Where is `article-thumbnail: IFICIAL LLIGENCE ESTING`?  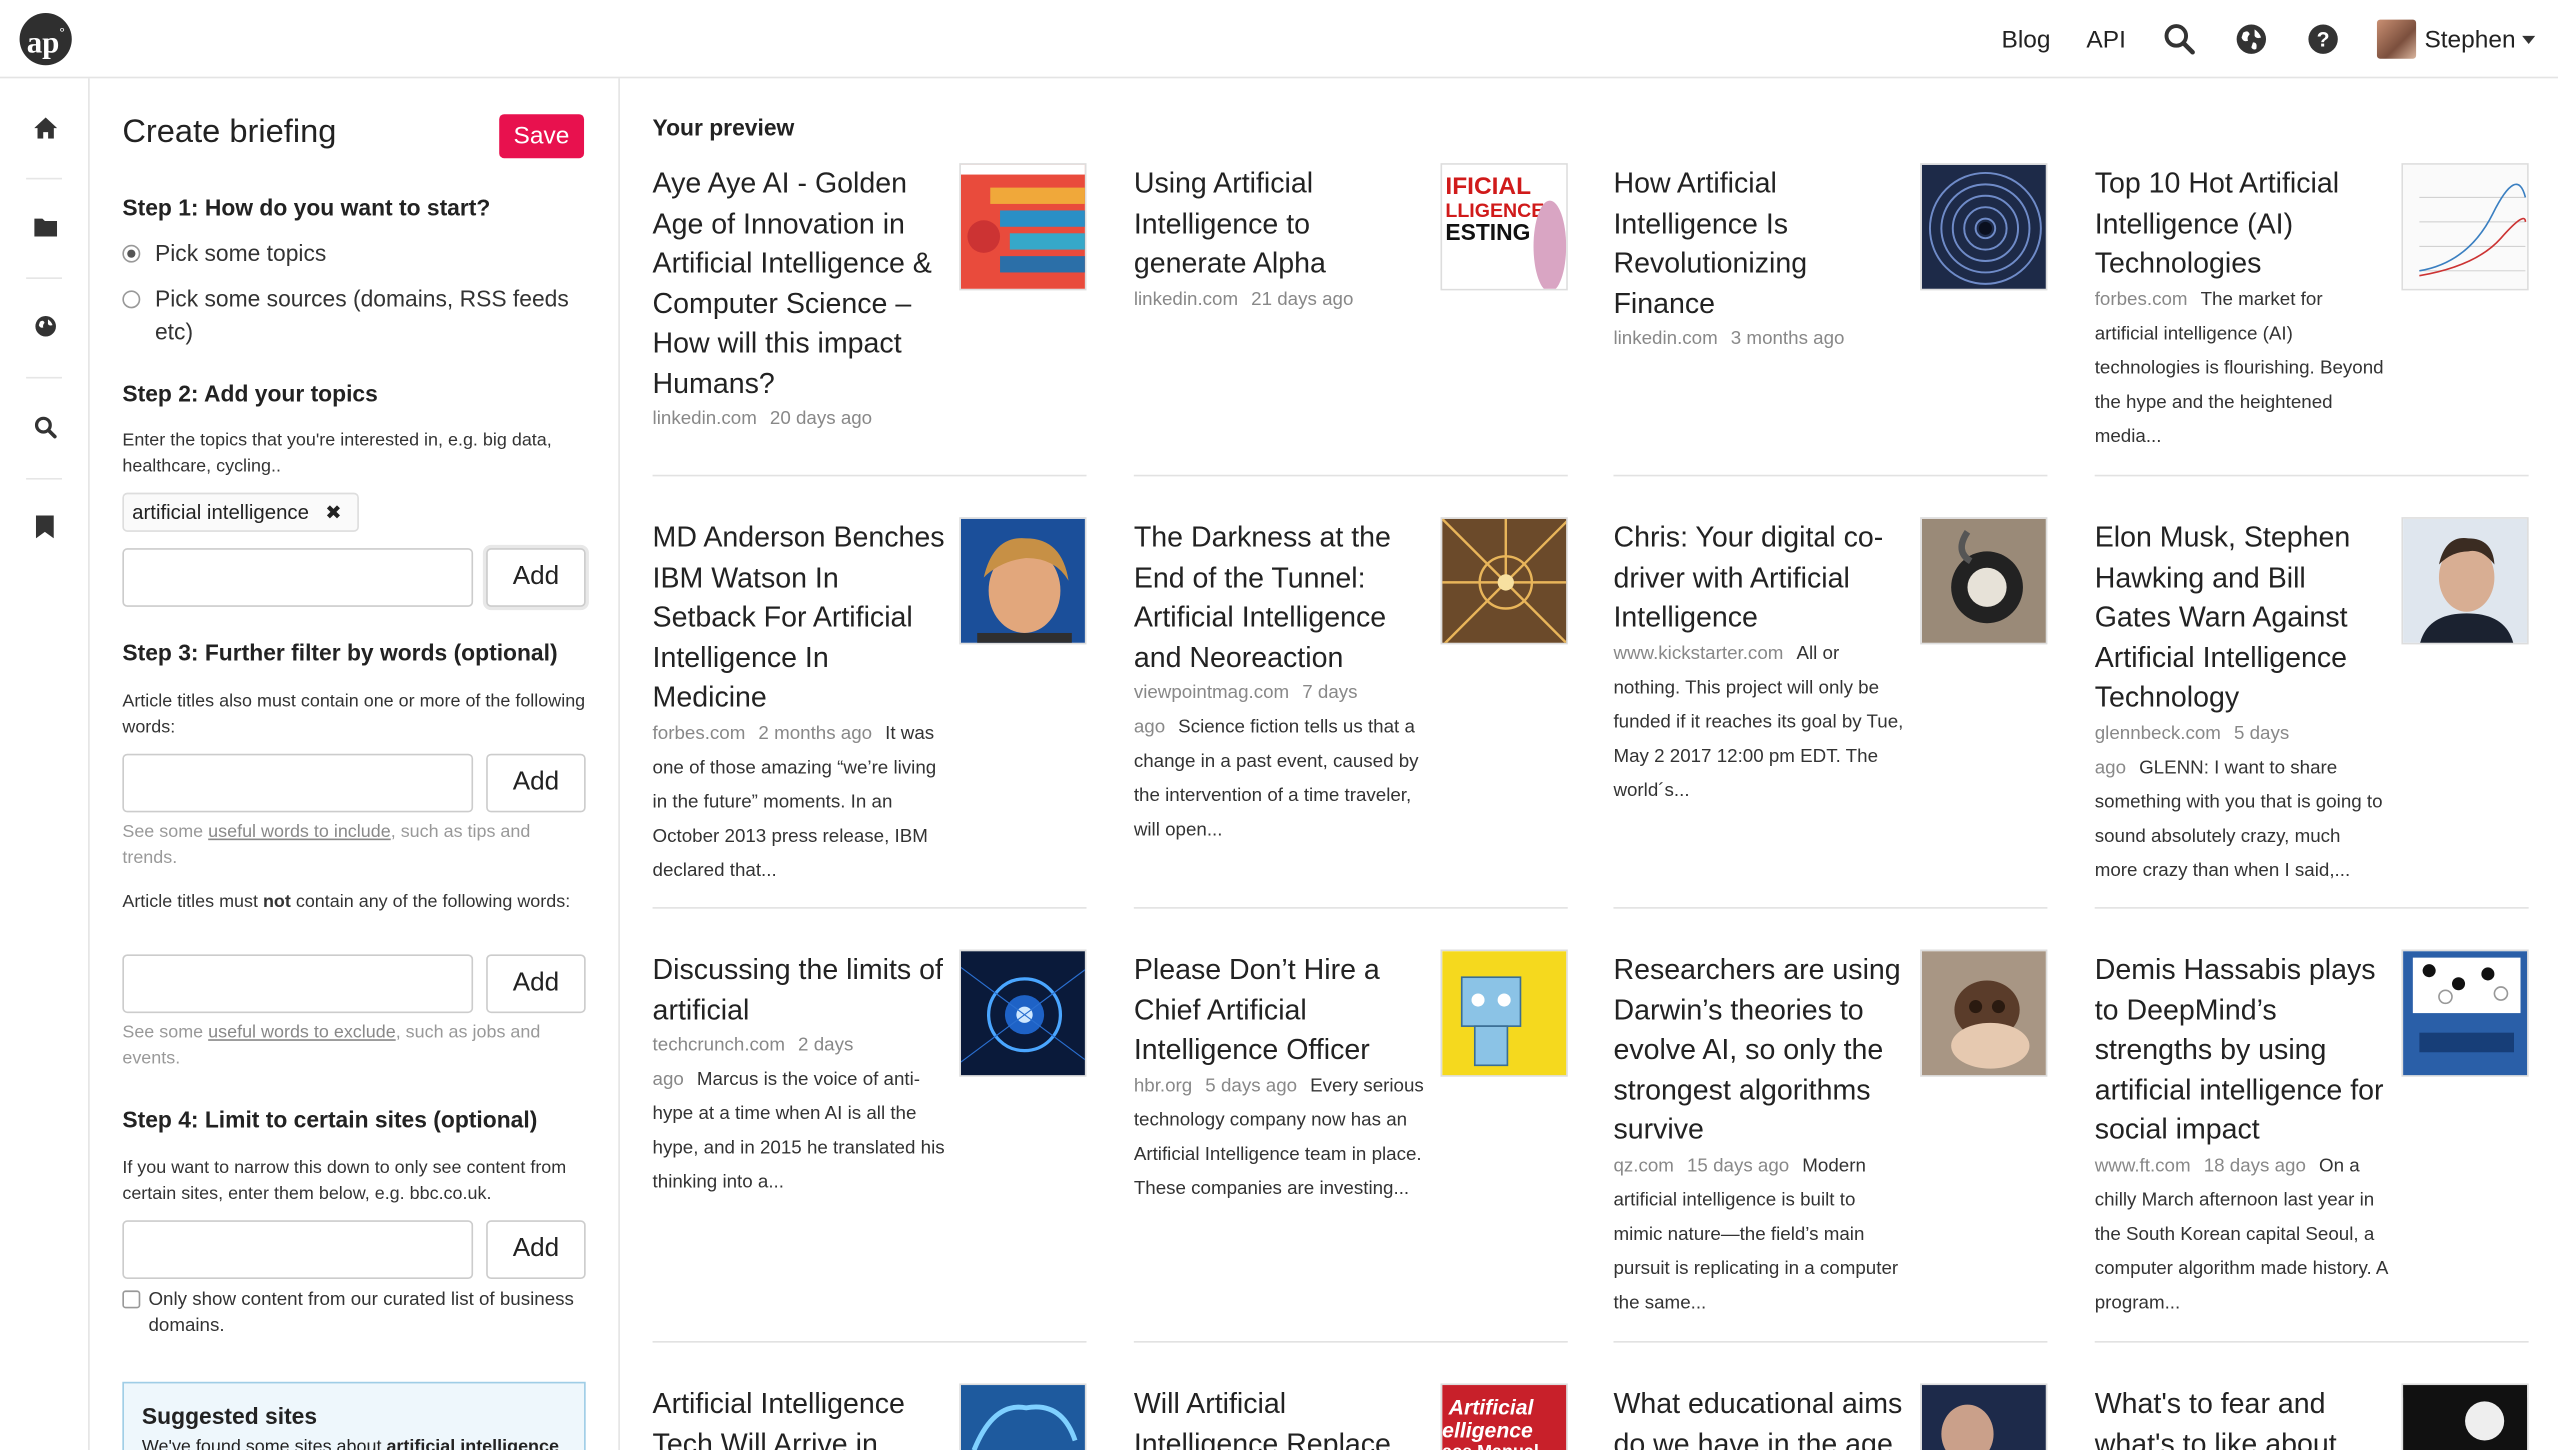 article-thumbnail: IFICIAL LLIGENCE ESTING is located at coordinates (1504, 227).